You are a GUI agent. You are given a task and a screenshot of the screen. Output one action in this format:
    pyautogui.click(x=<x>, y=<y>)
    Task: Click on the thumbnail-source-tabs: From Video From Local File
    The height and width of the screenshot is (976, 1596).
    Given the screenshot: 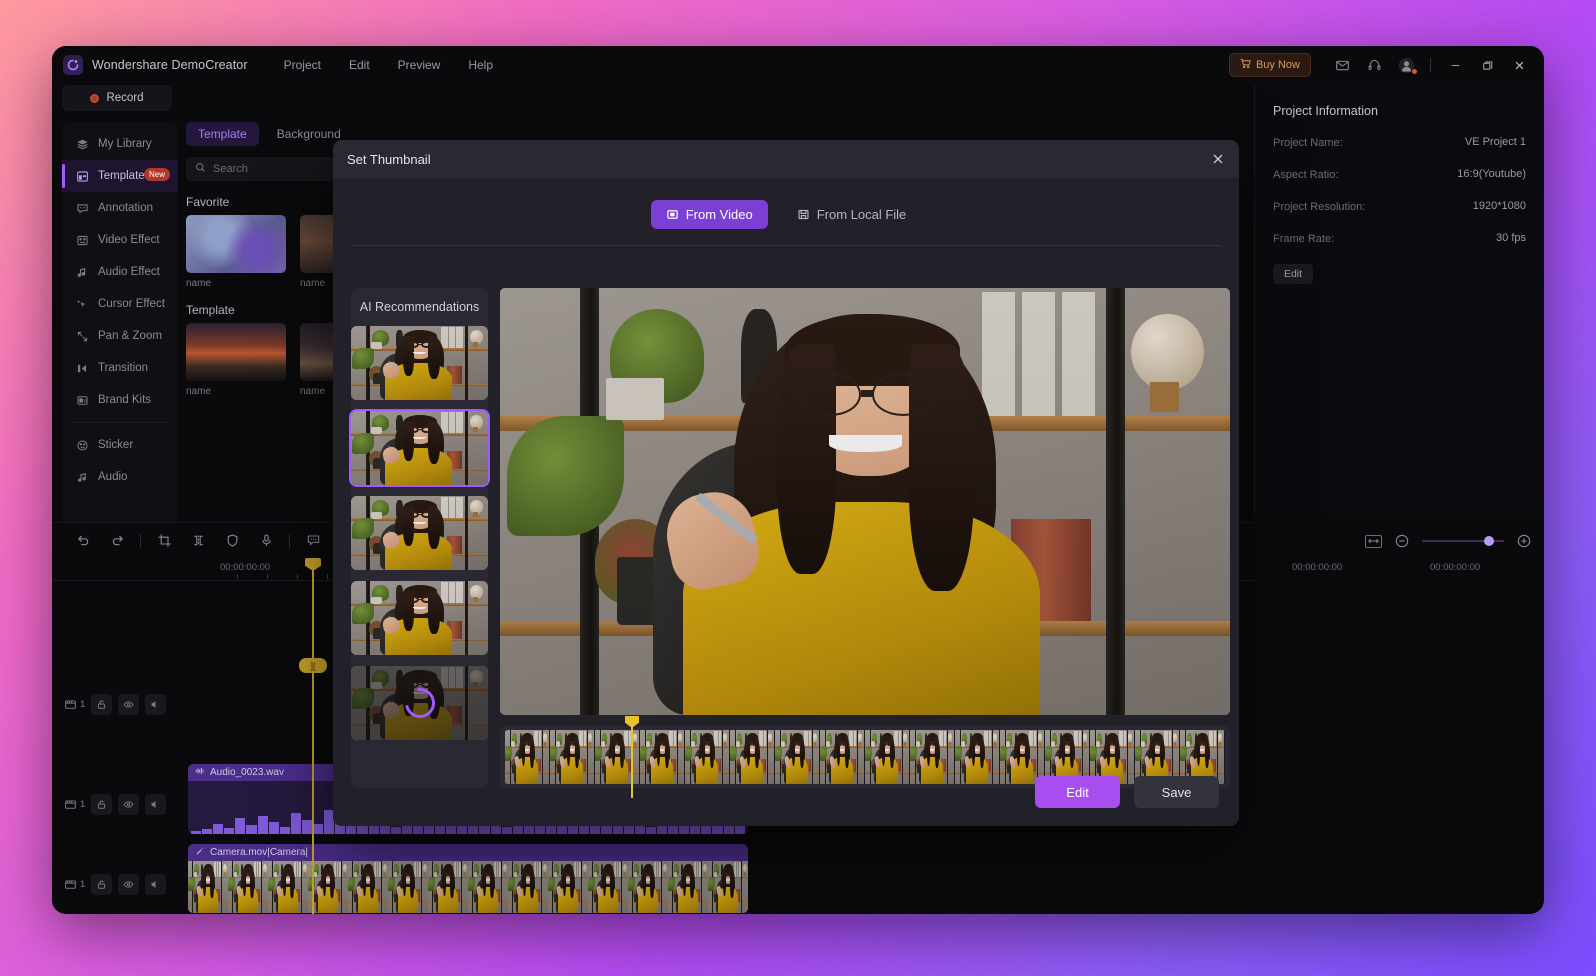 What is the action you would take?
    pyautogui.click(x=786, y=203)
    